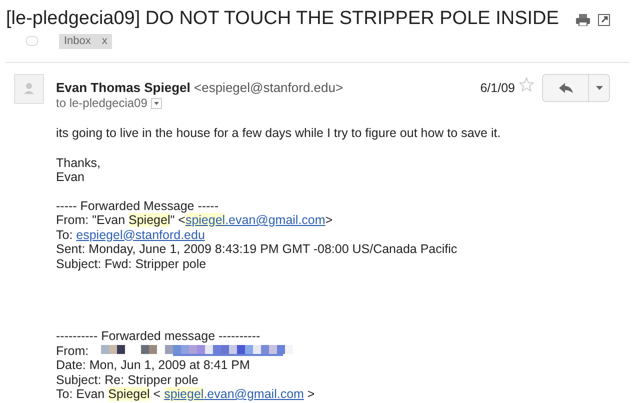  I want to click on message-line: ----- Forwarded Message -----, so click(137, 205).